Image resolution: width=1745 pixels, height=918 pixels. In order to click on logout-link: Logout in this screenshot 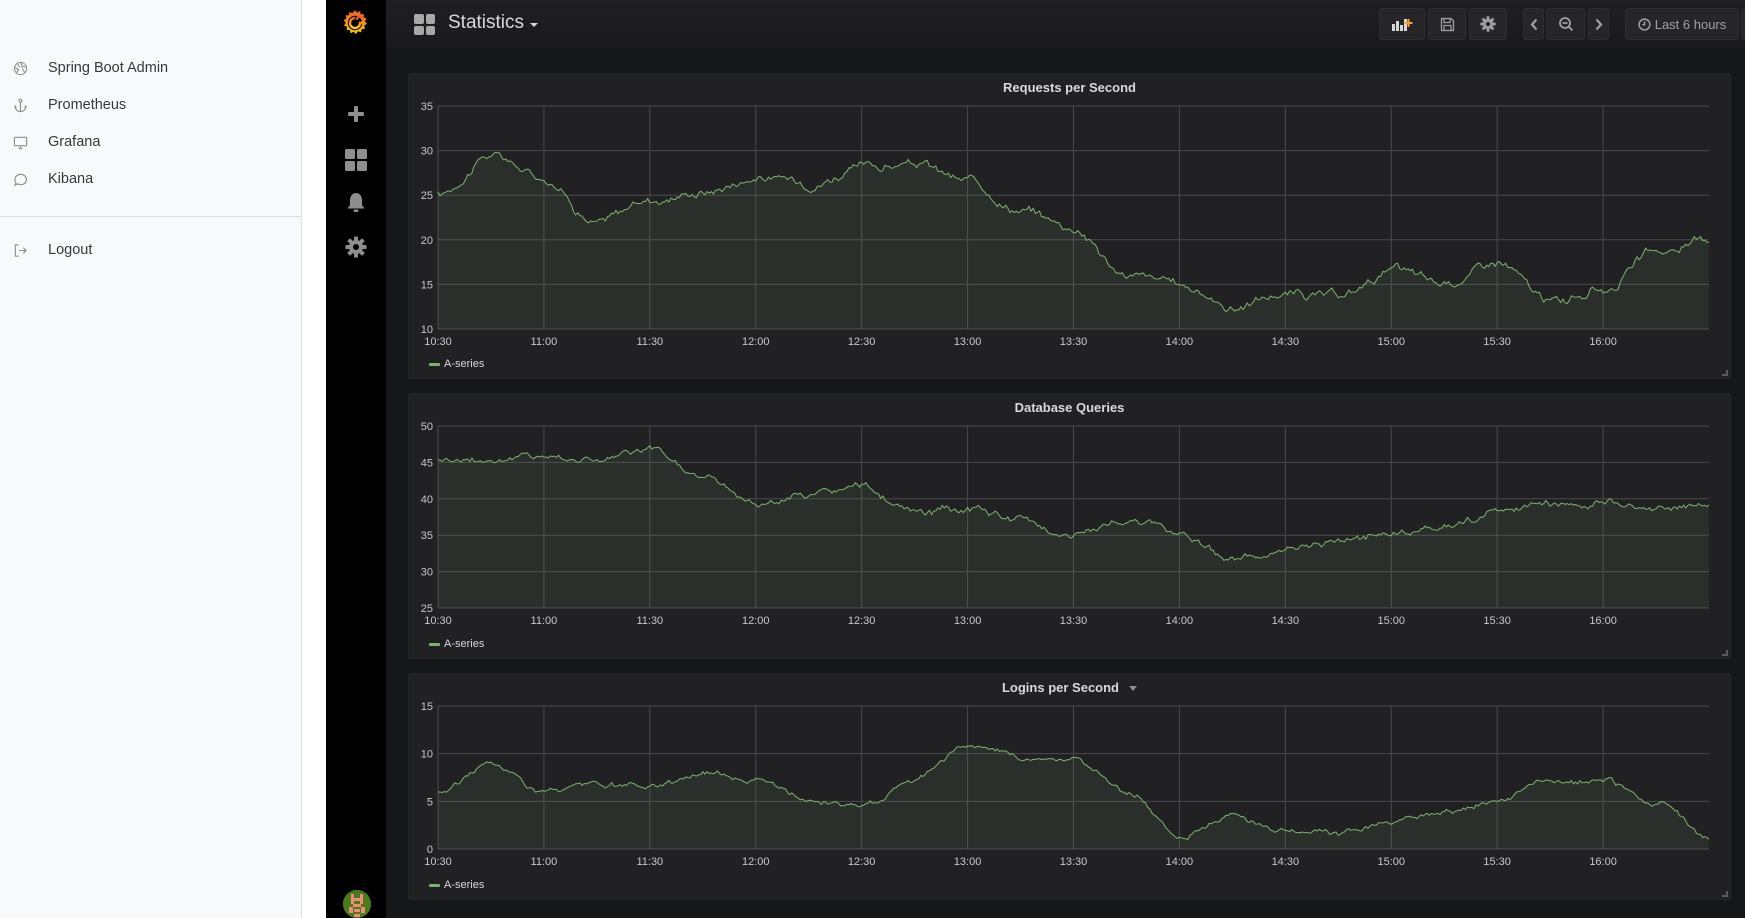, I will do `click(52, 250)`.